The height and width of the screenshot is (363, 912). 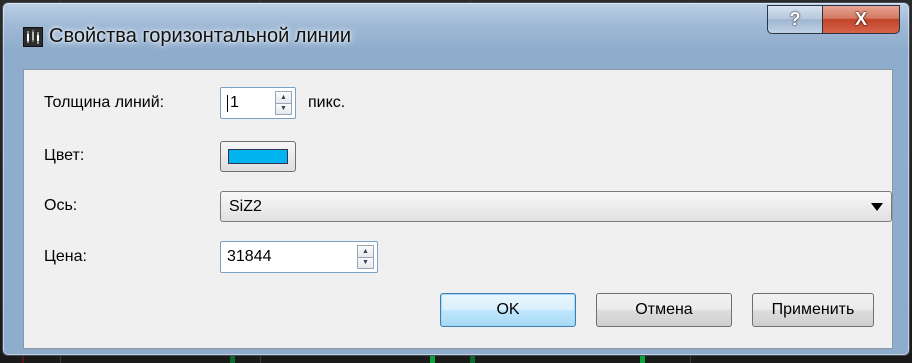 What do you see at coordinates (234, 103) in the screenshot?
I see `thickness-value: 1` at bounding box center [234, 103].